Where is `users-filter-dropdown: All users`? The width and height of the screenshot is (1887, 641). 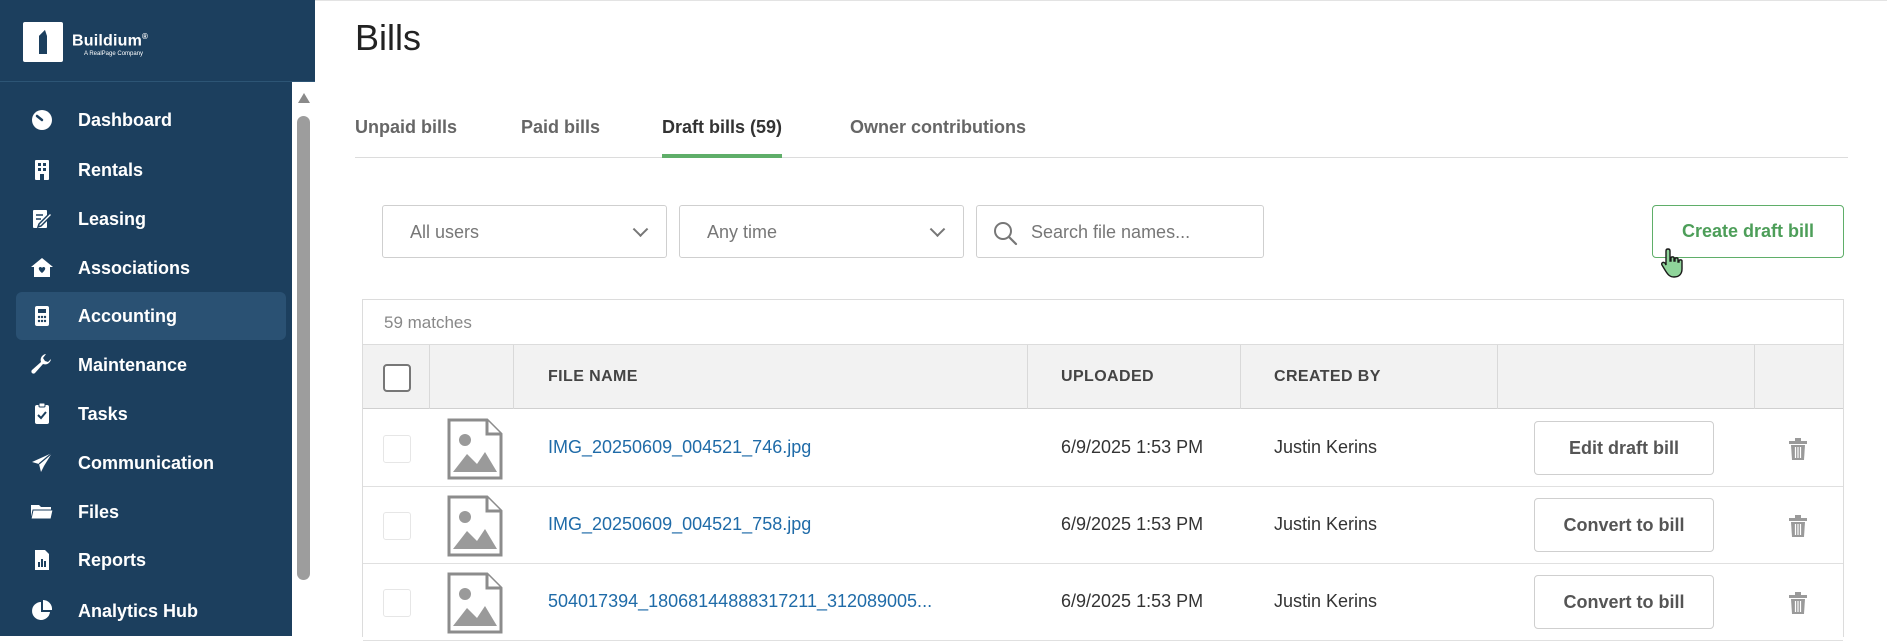 users-filter-dropdown: All users is located at coordinates (524, 231).